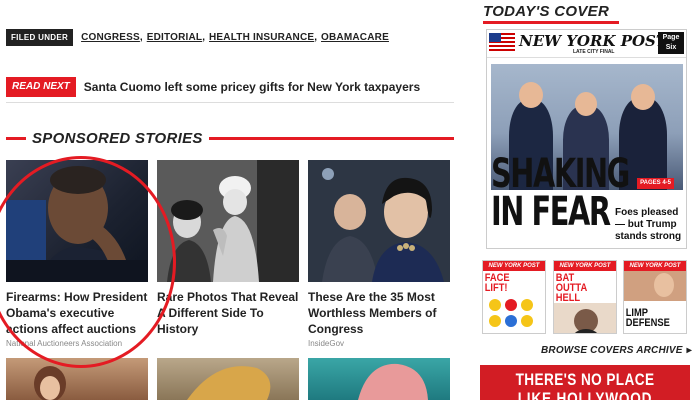 The image size is (699, 400). What do you see at coordinates (671, 43) in the screenshot?
I see `page-six-badge: Page Six` at bounding box center [671, 43].